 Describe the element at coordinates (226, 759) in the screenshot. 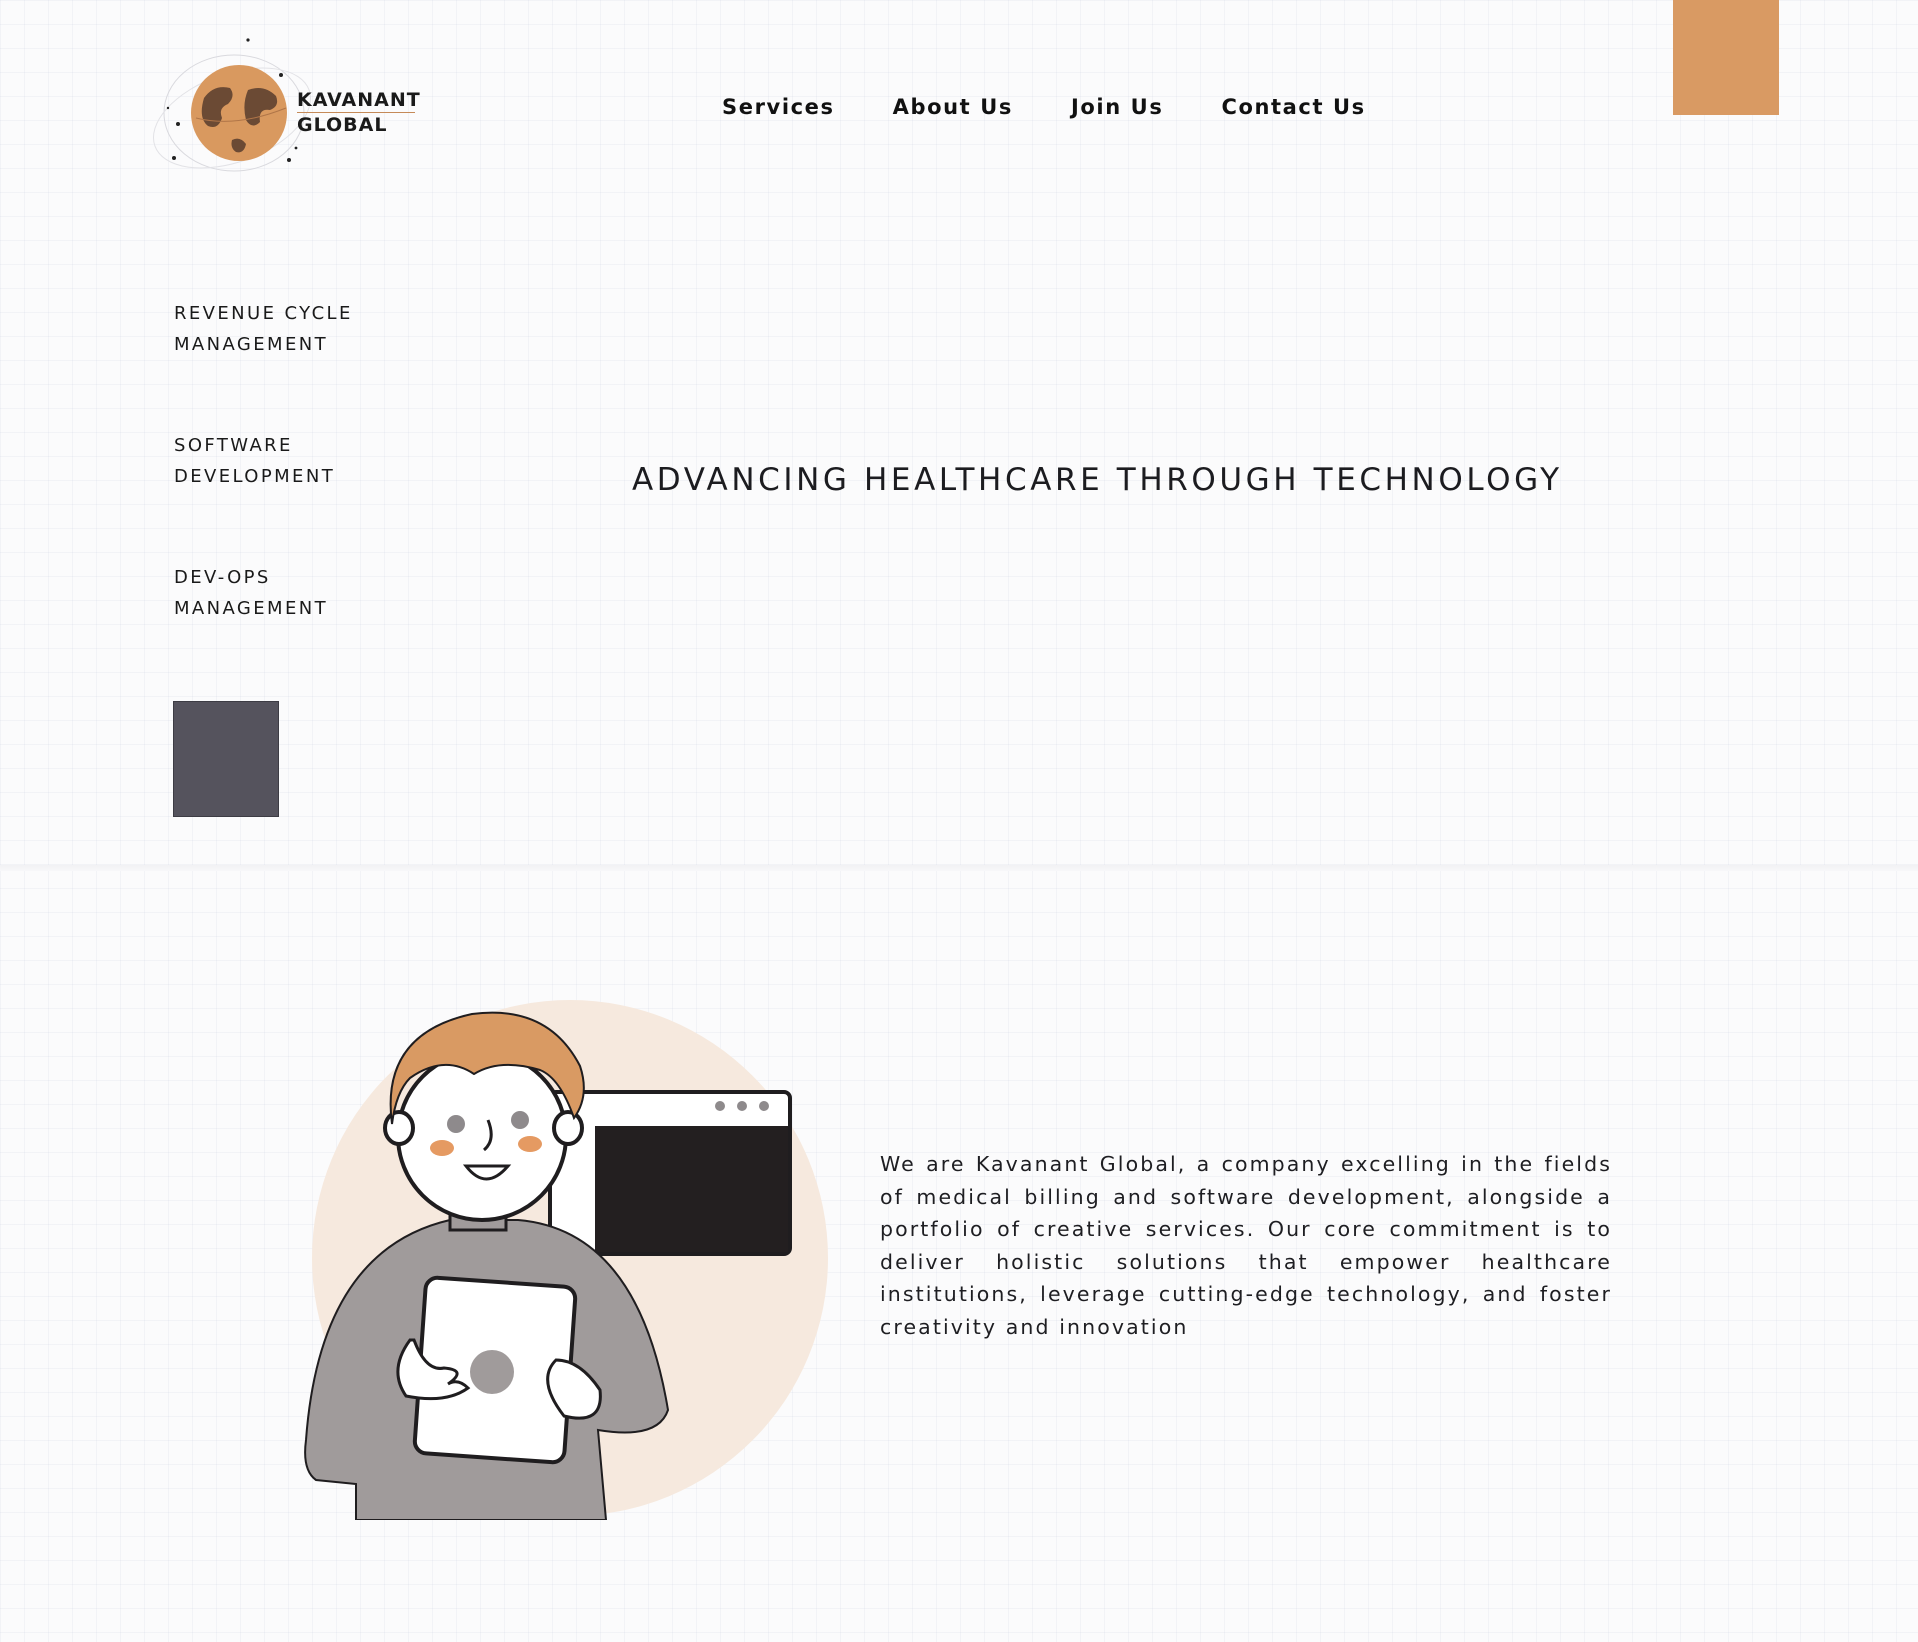

I see `decorative-dark-block` at that location.